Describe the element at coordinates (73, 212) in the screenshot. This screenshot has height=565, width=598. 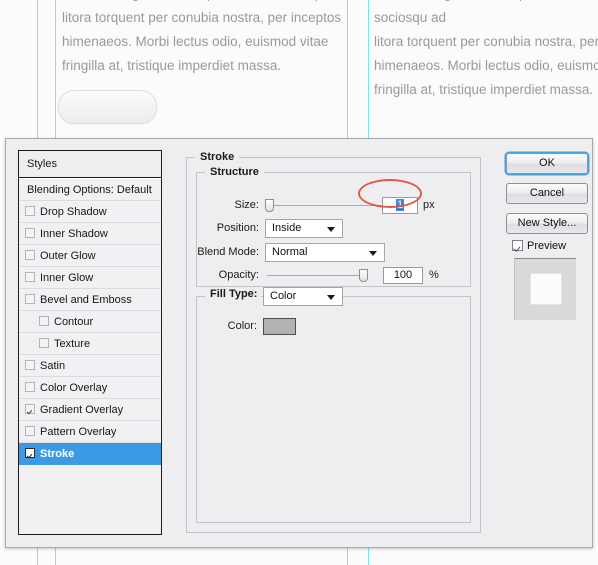
I see `styles-item-label: Drop Shadow` at that location.